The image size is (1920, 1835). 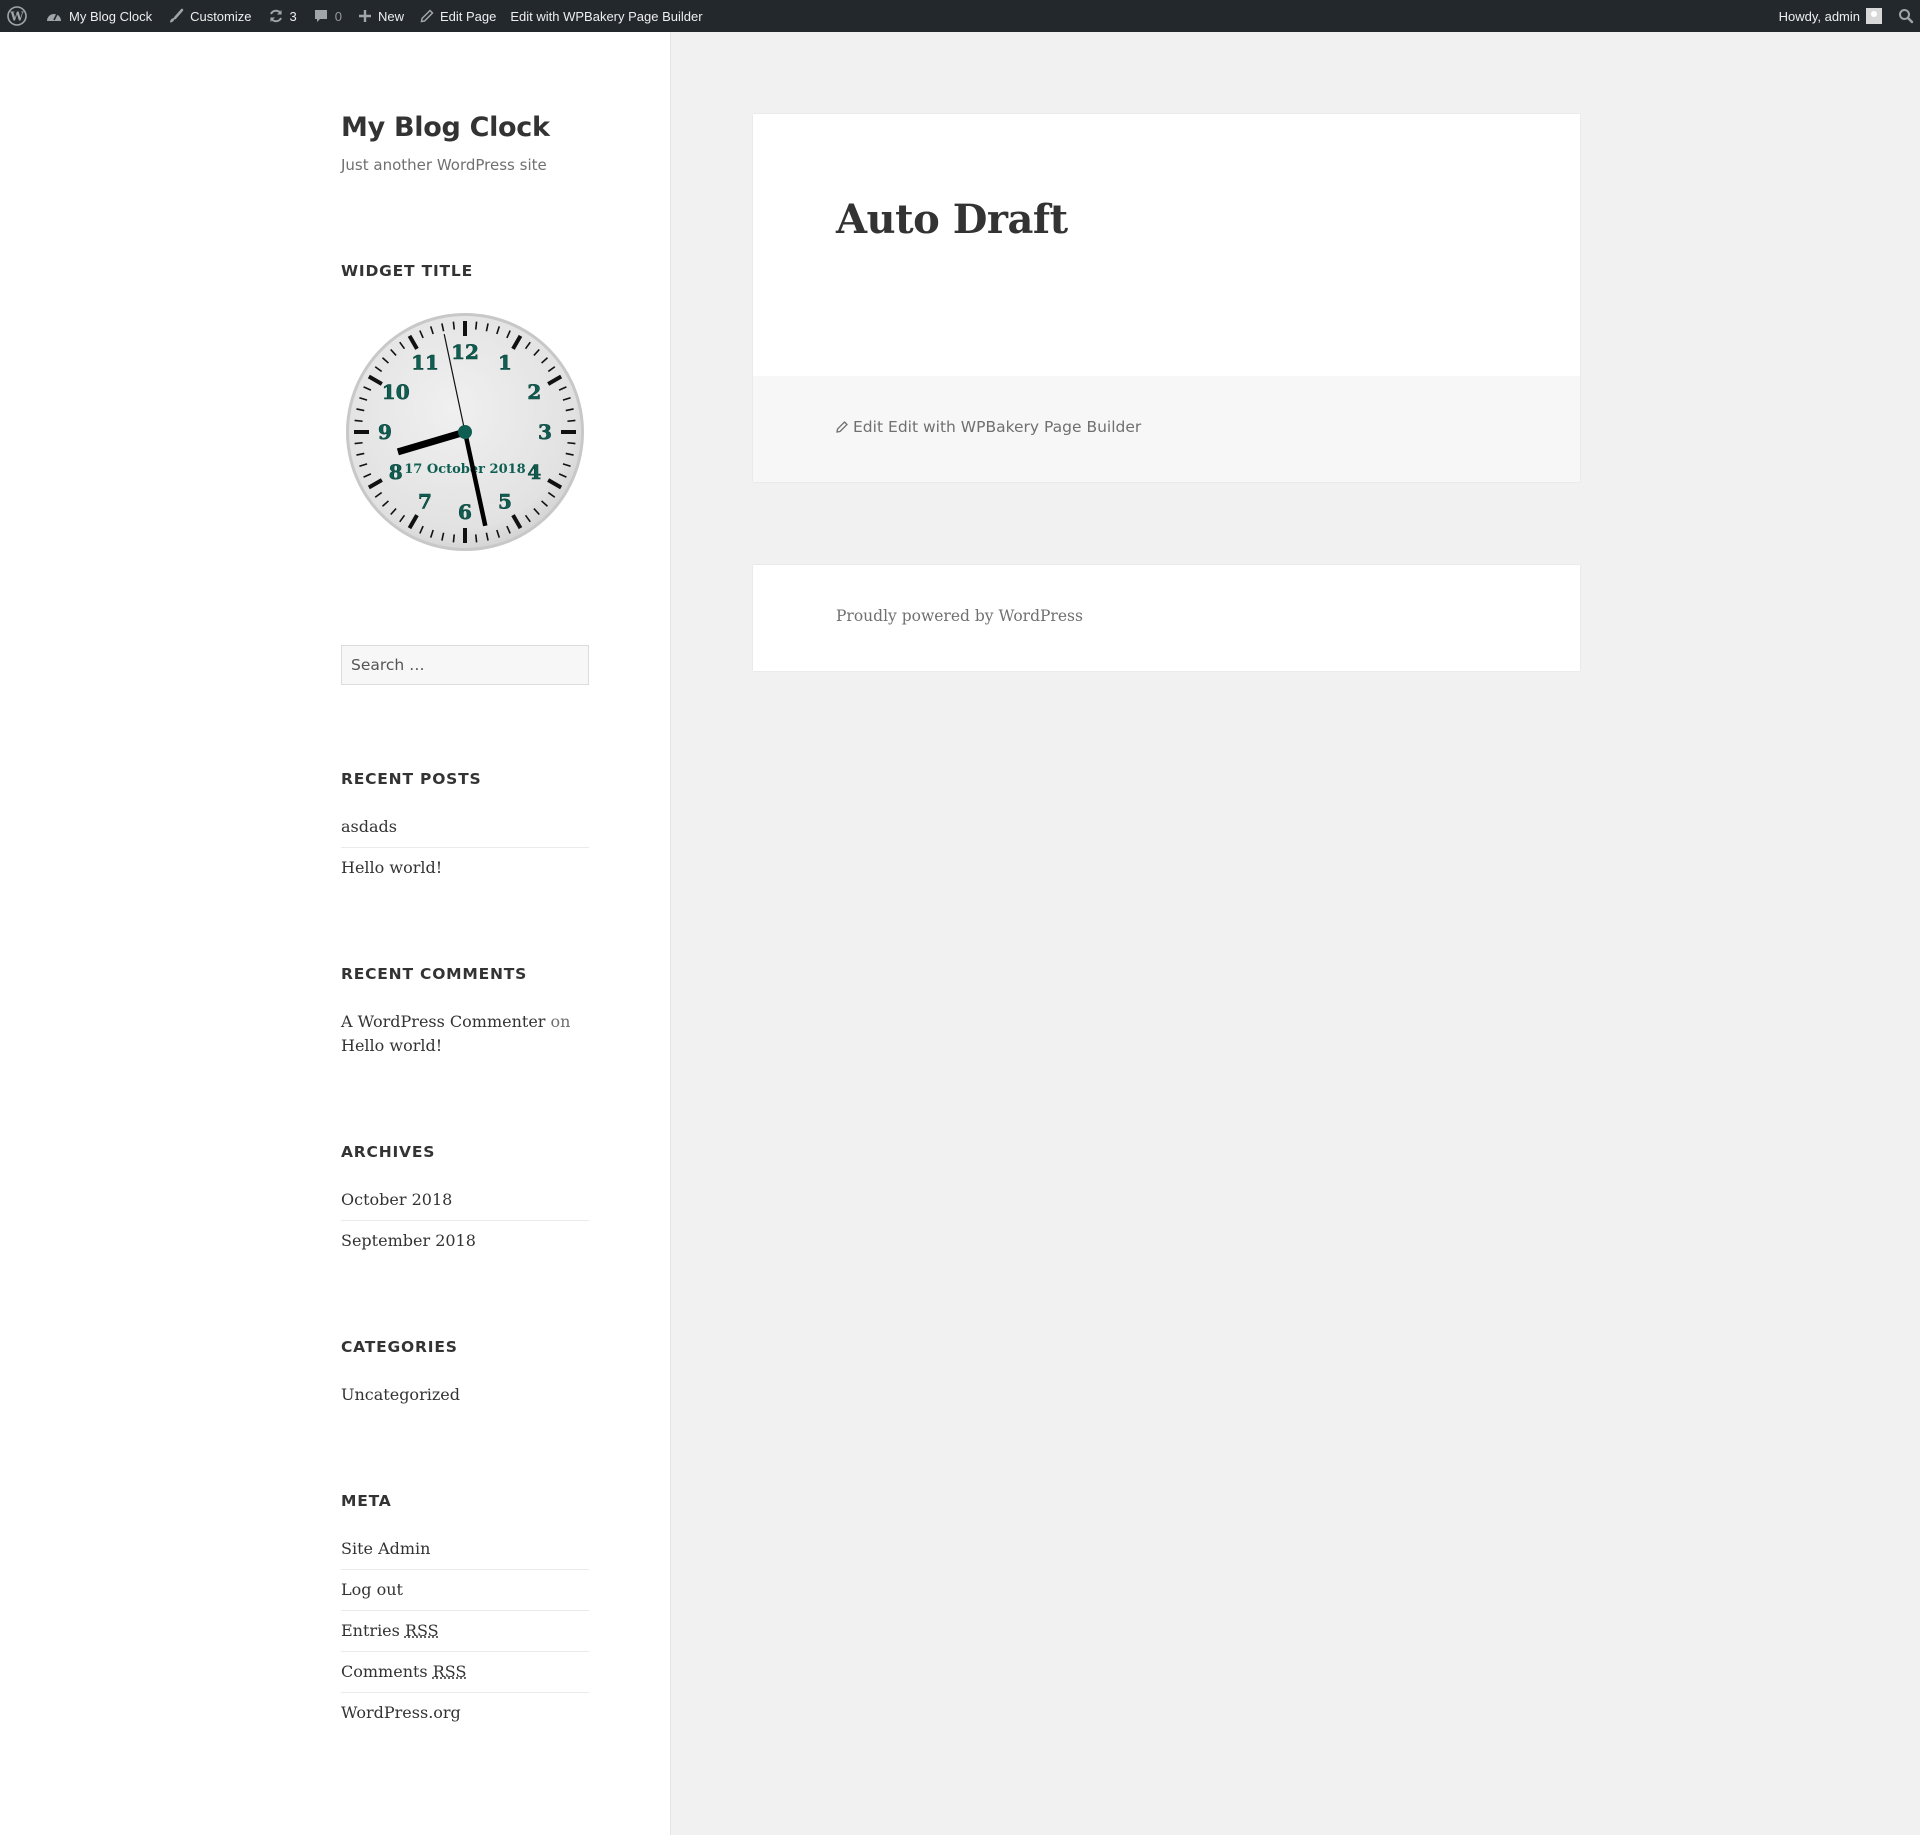 I want to click on entry-title: Auto Draft, so click(x=952, y=219).